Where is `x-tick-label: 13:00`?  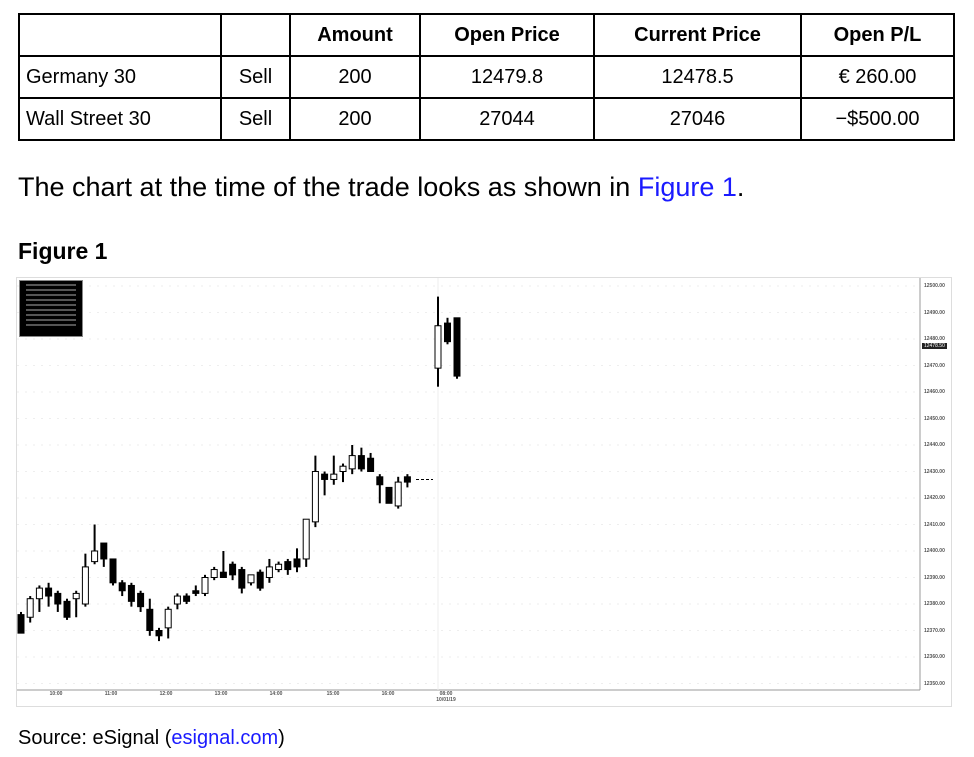
x-tick-label: 13:00 is located at coordinates (221, 694).